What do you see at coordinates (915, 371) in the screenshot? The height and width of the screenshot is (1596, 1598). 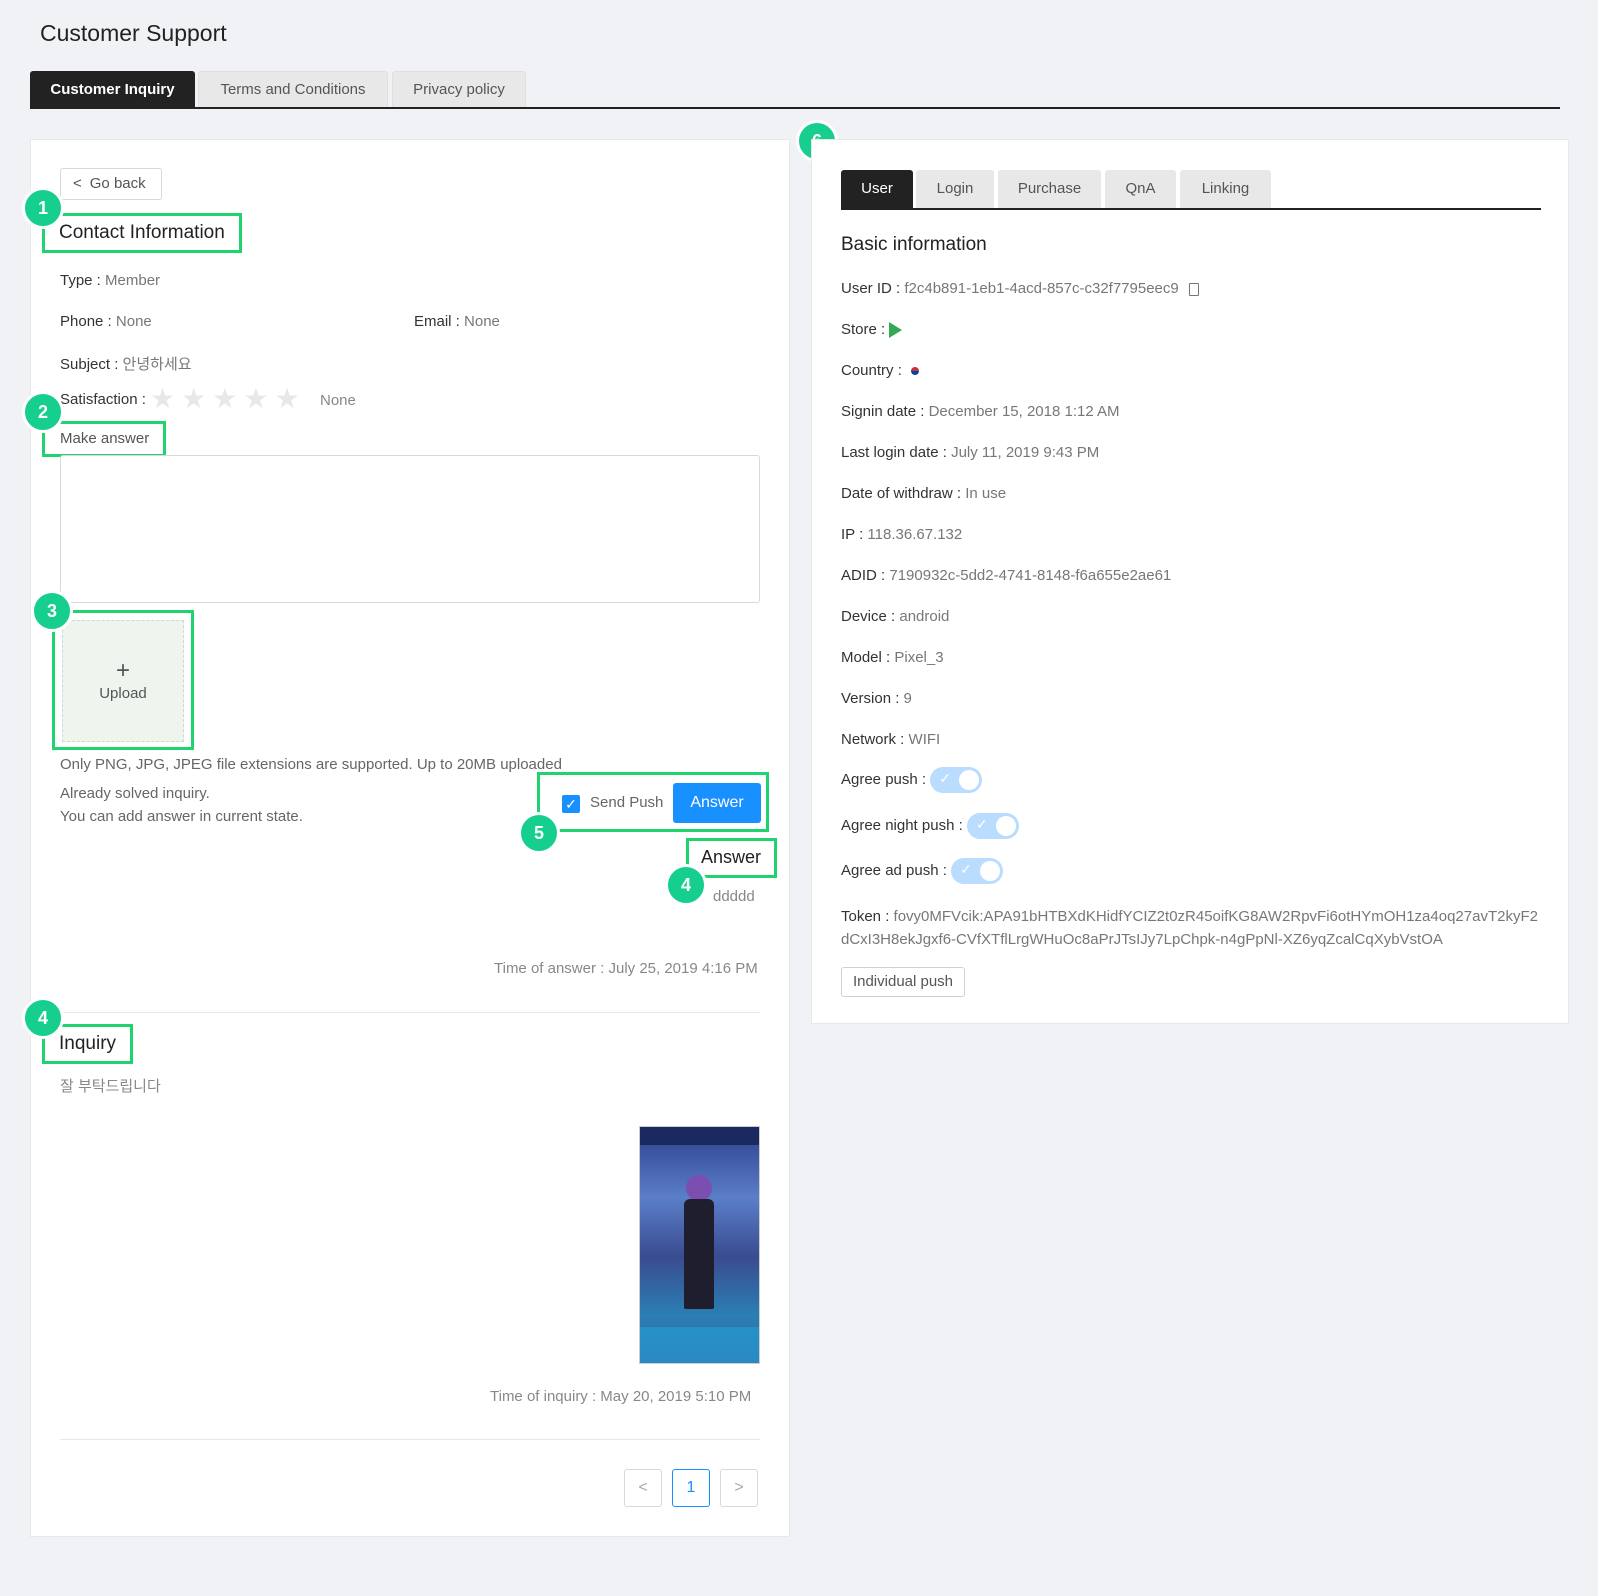 I see `korea-flag-icon` at bounding box center [915, 371].